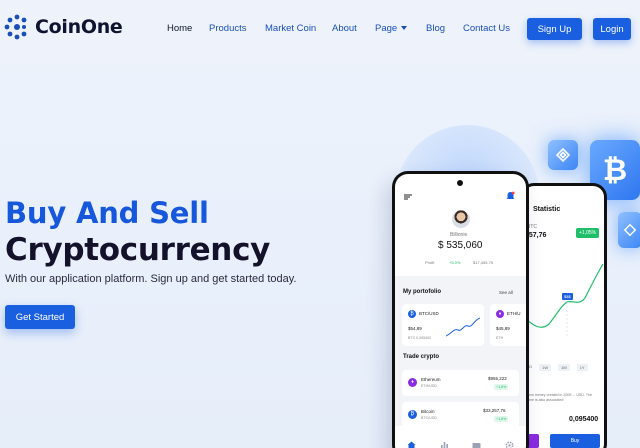 The height and width of the screenshot is (448, 640). What do you see at coordinates (460, 440) in the screenshot?
I see `bottom-tab-bar` at bounding box center [460, 440].